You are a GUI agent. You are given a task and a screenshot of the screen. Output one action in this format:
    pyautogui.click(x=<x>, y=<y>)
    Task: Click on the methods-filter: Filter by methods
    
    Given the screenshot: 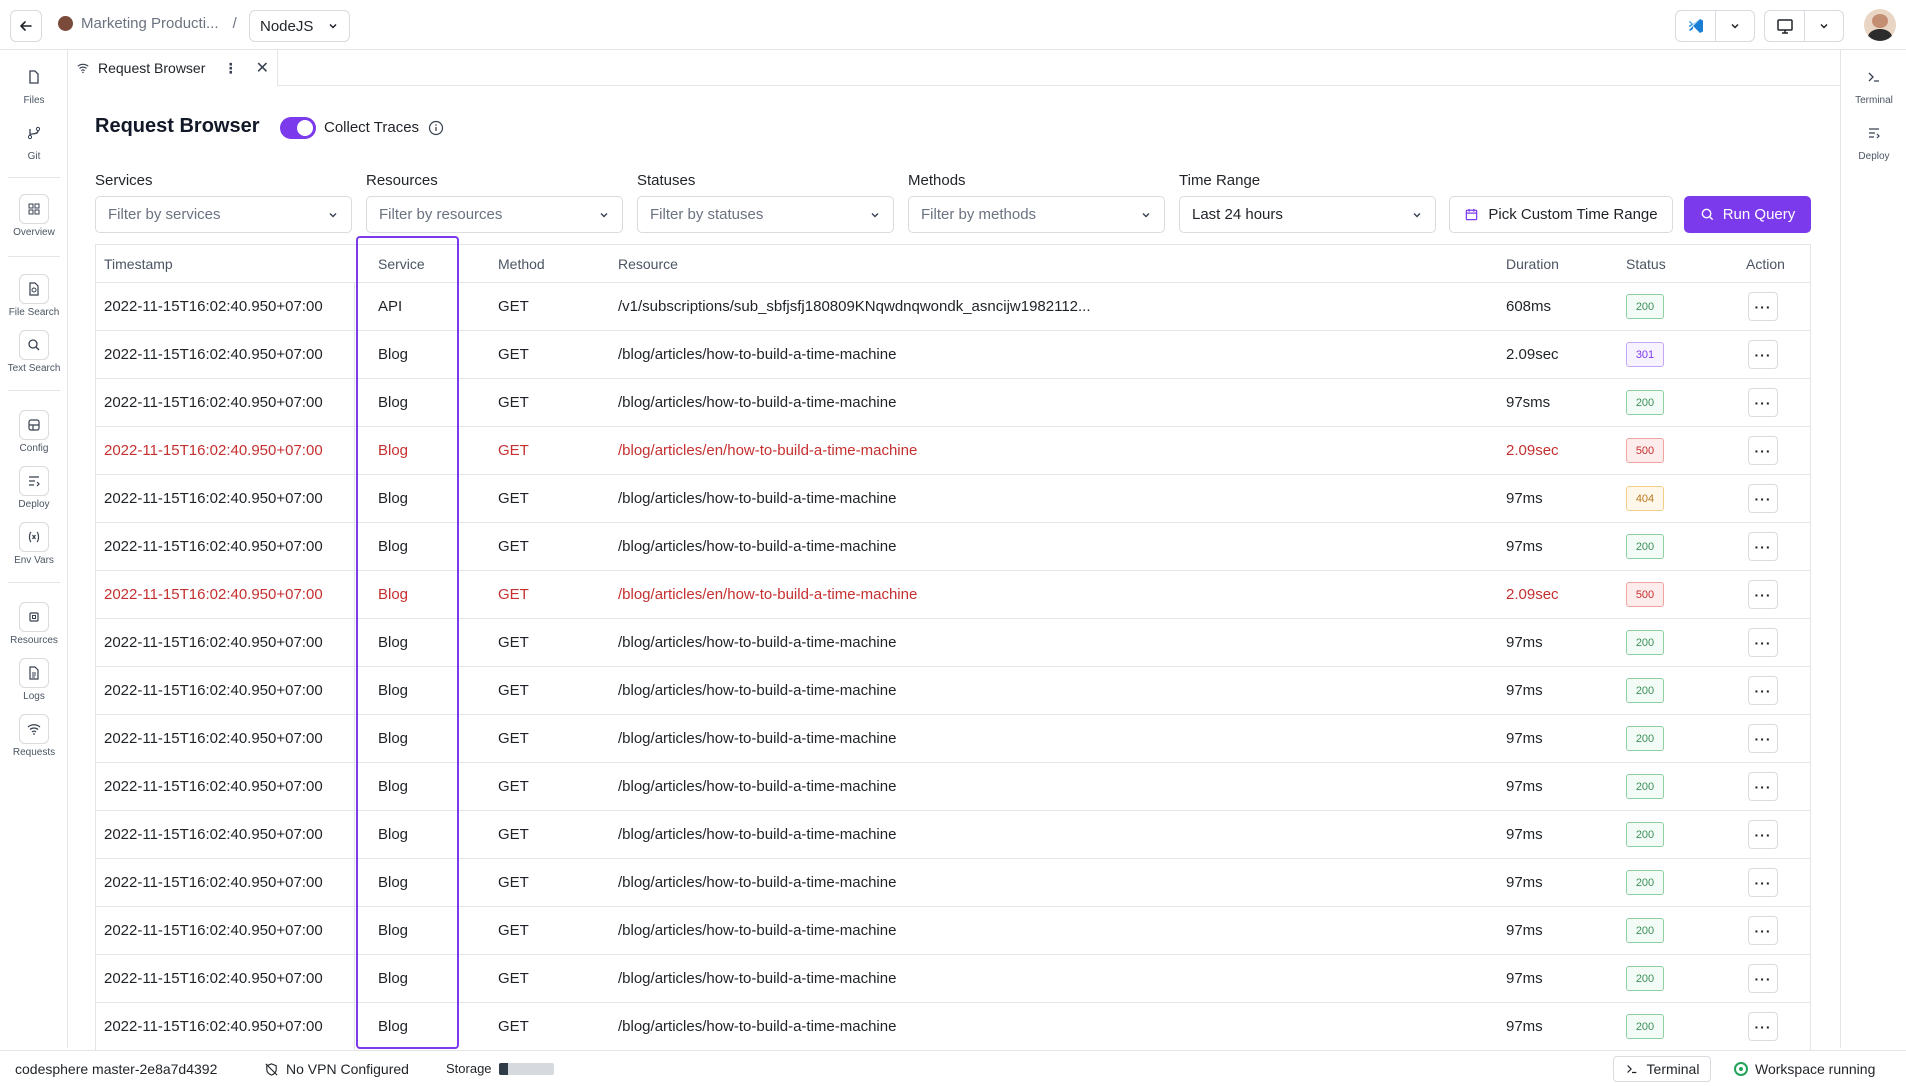 What is the action you would take?
    pyautogui.click(x=1036, y=214)
    